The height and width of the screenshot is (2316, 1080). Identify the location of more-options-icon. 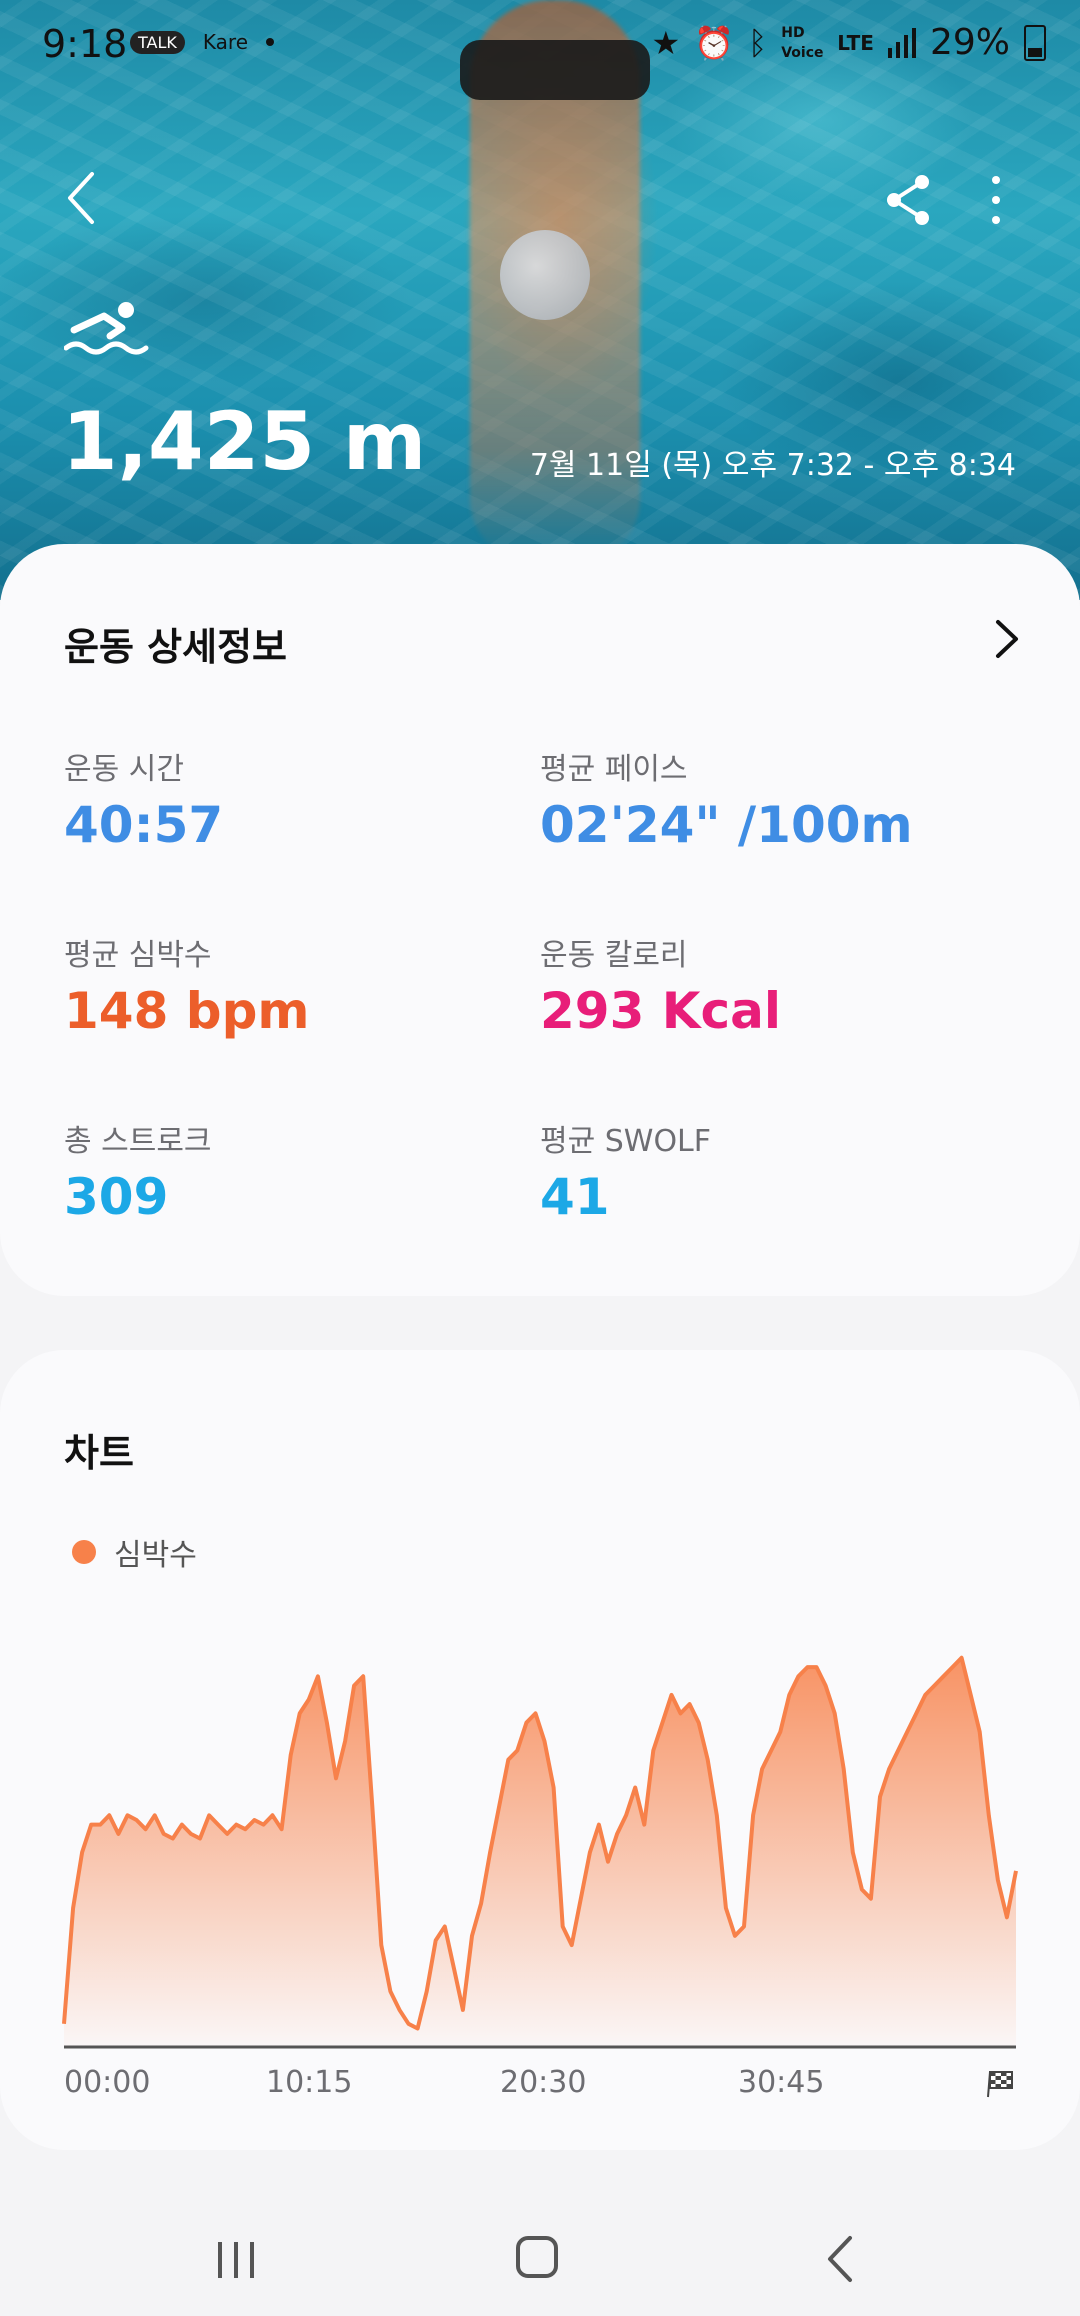
(996, 200).